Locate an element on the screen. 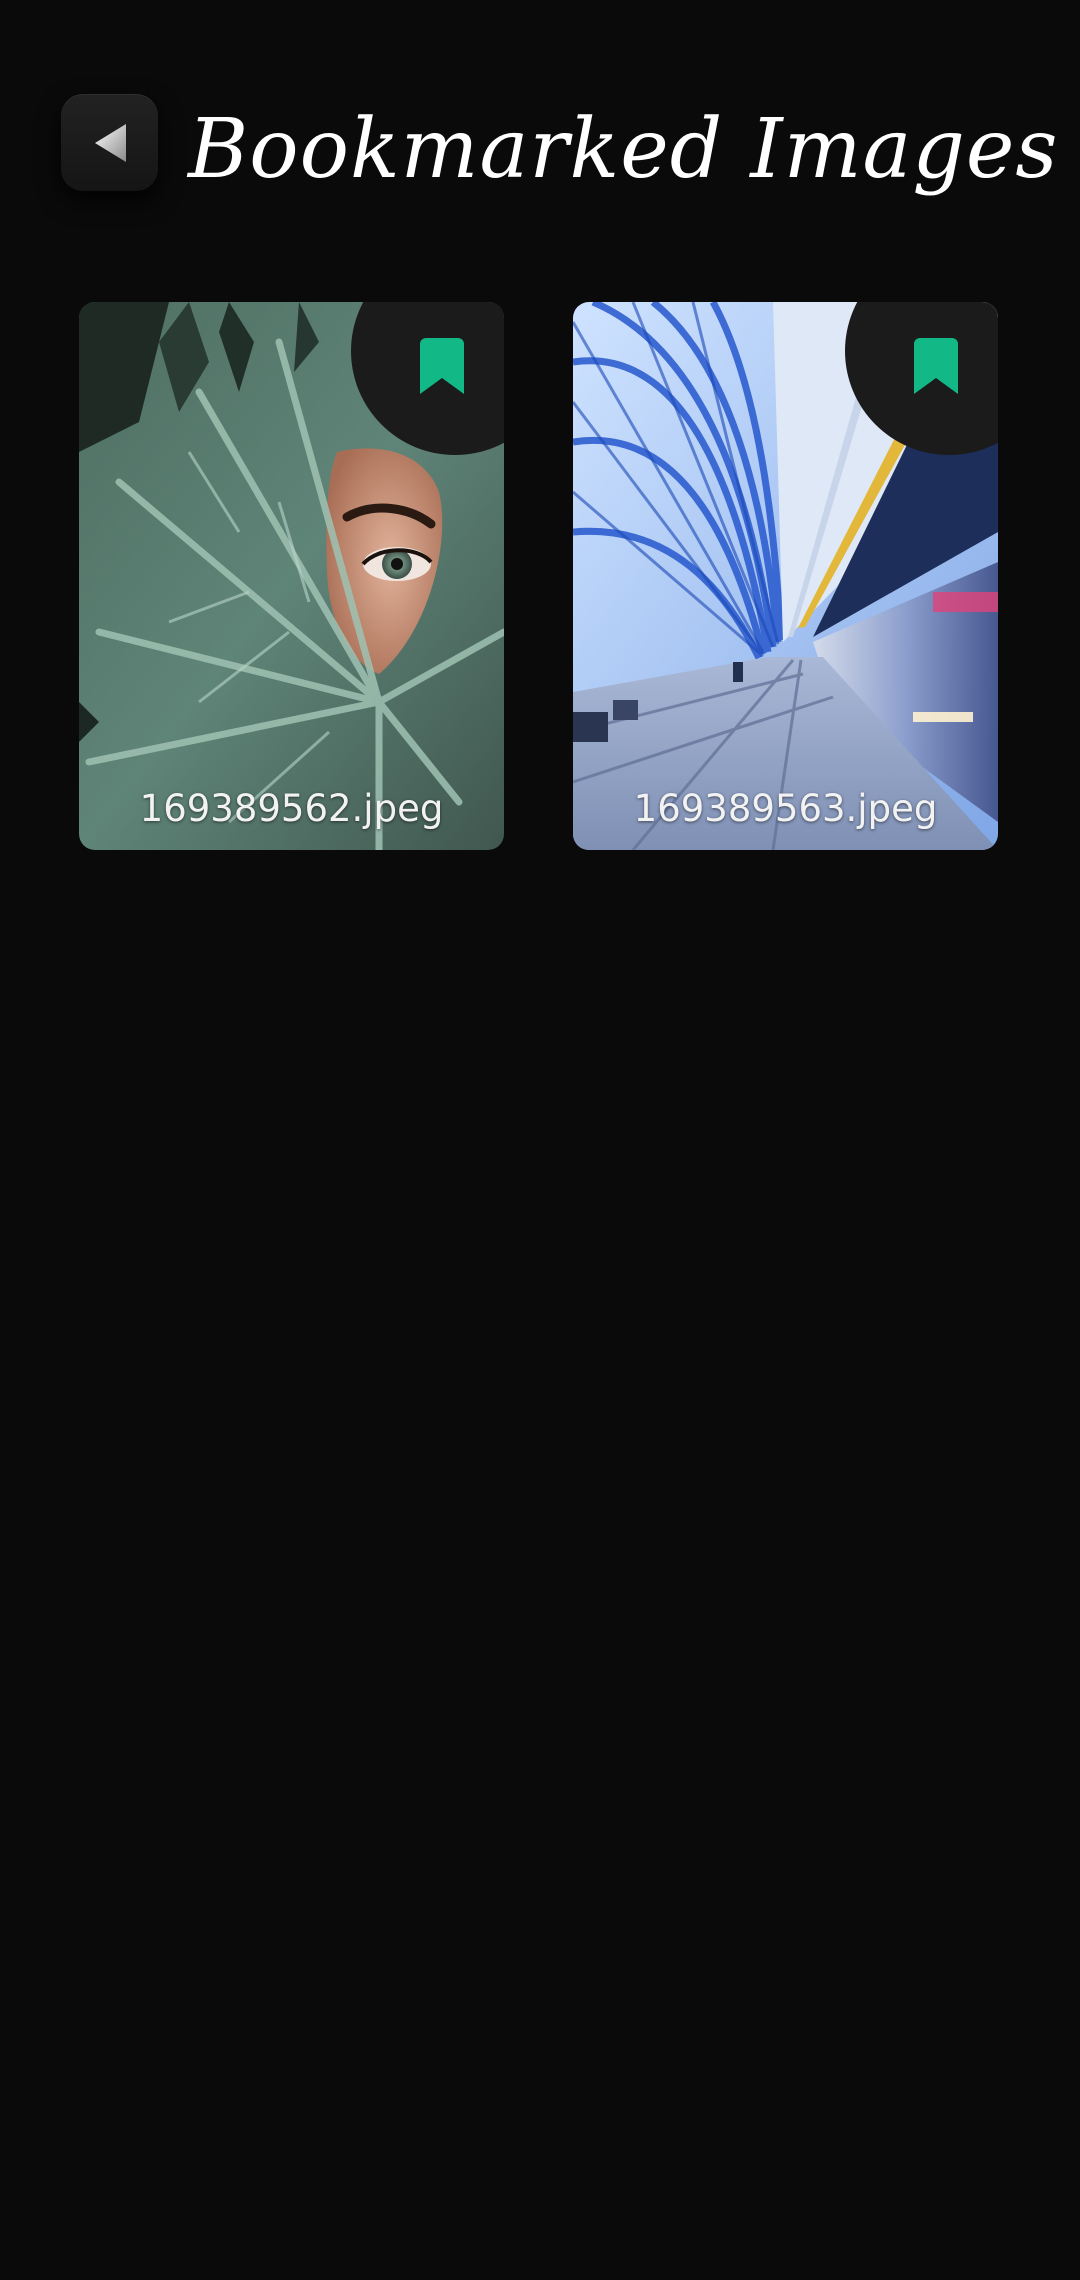  back-triangle-icon is located at coordinates (110, 142).